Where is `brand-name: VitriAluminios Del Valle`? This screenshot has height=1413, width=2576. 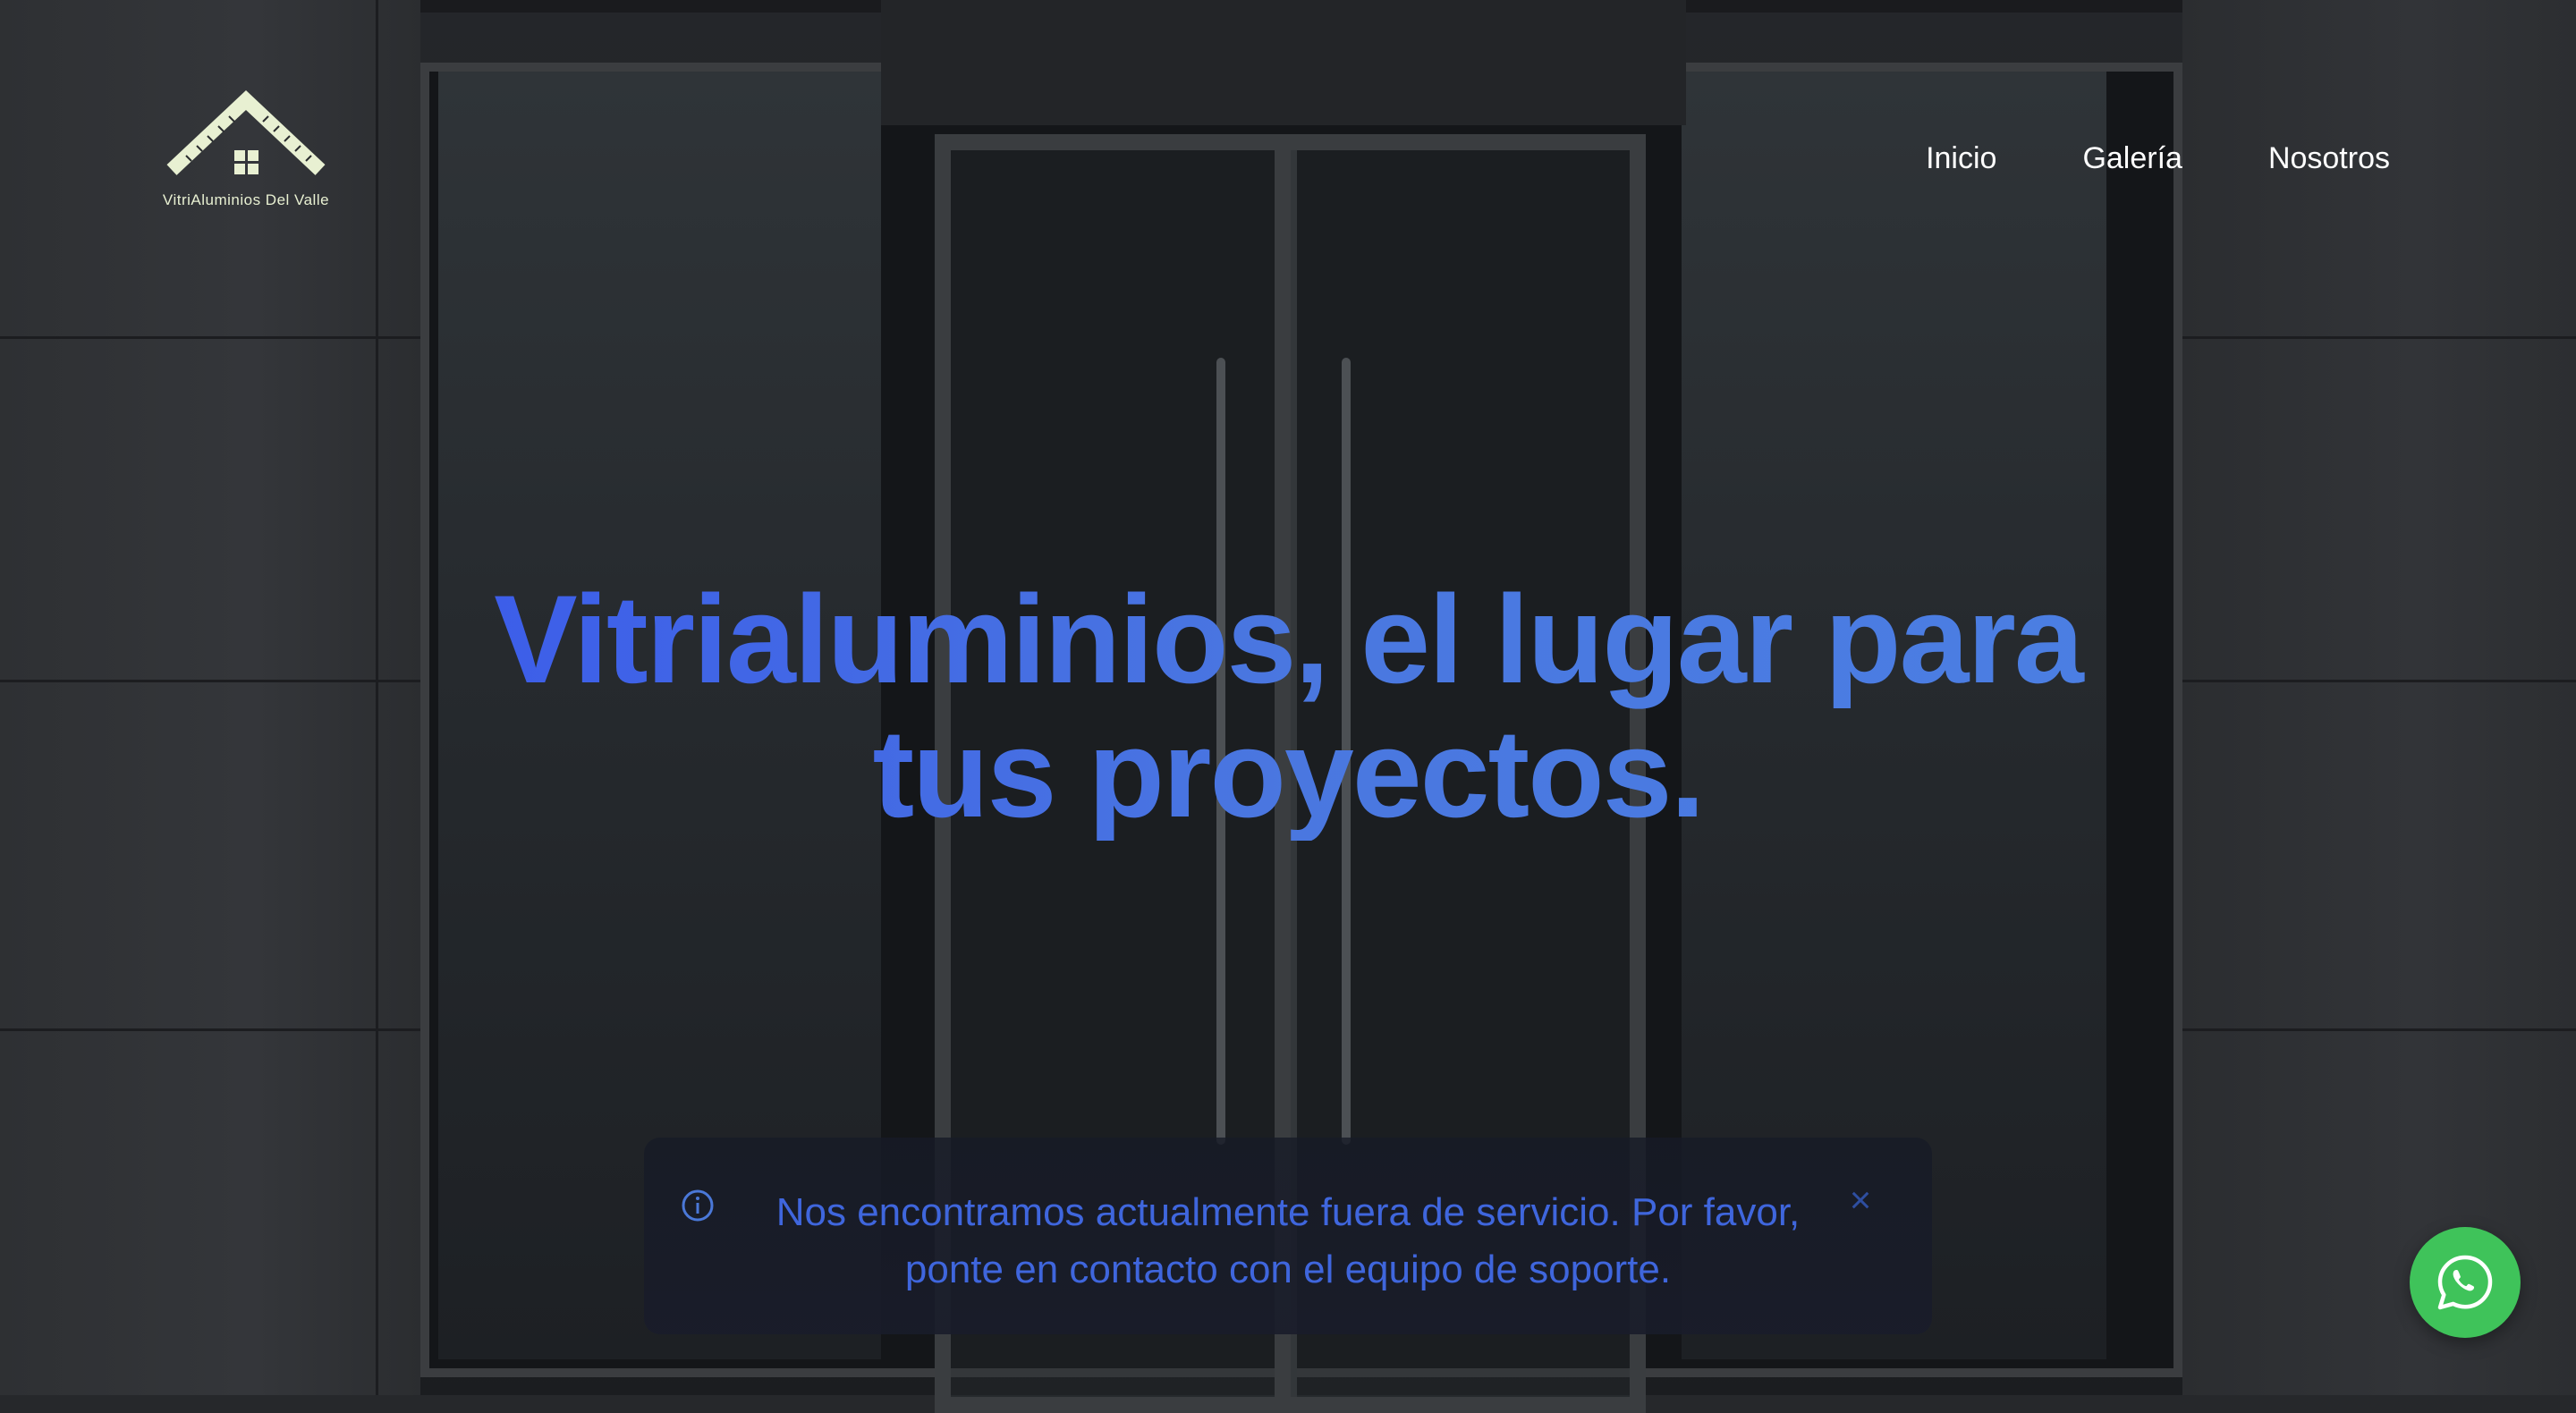 brand-name: VitriAluminios Del Valle is located at coordinates (246, 199).